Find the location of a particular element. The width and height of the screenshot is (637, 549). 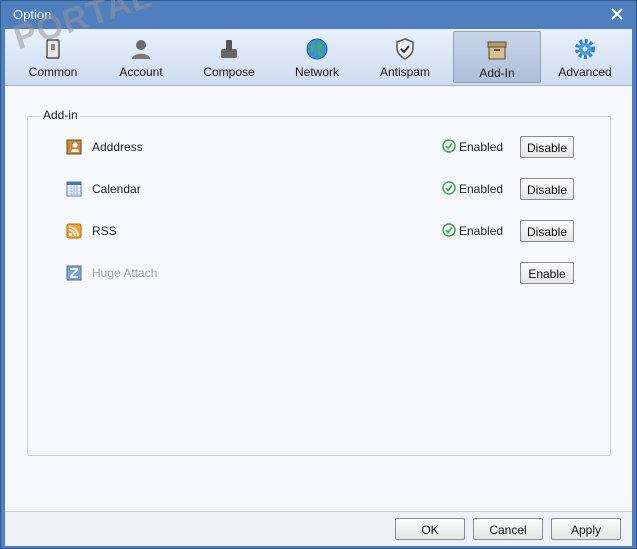

add-in-row-huge-attach: Huge Attach Enable is located at coordinates (318, 273).